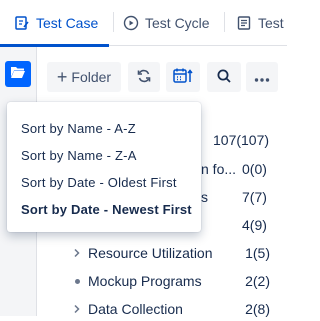 The image size is (320, 321). What do you see at coordinates (145, 281) in the screenshot?
I see `tree-row-label: Mockup Programs` at bounding box center [145, 281].